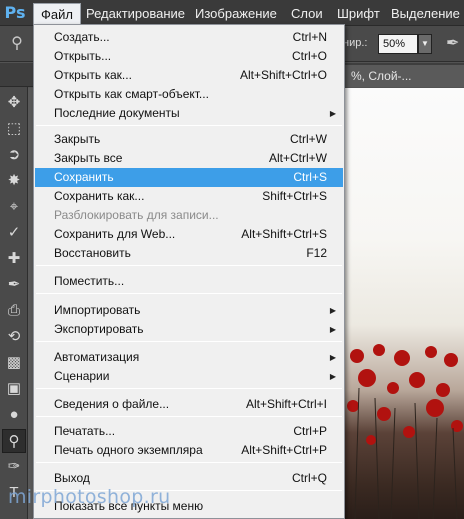 The height and width of the screenshot is (519, 464). I want to click on eraser-icon: ▩, so click(14, 363).